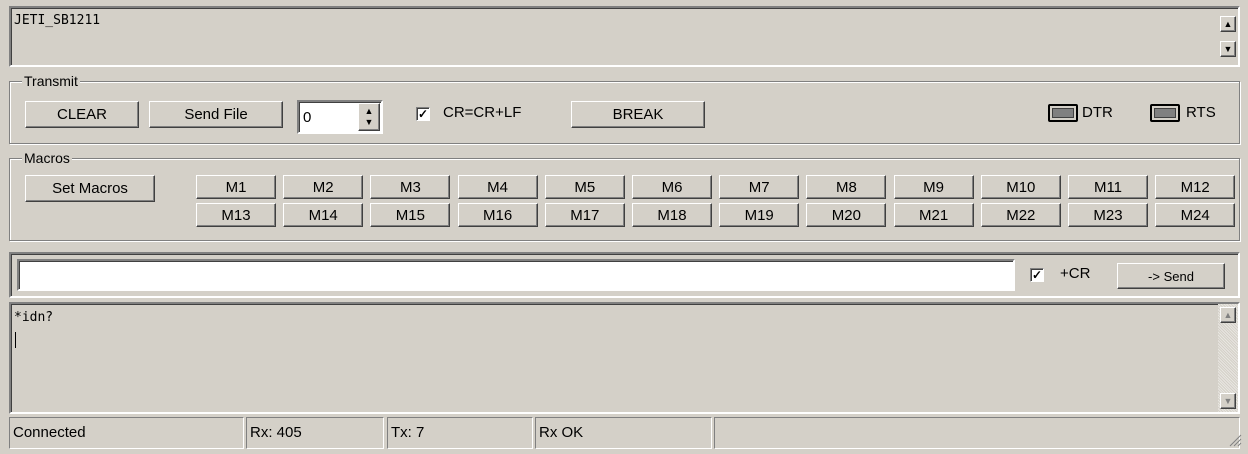  What do you see at coordinates (82, 114) in the screenshot?
I see `clear-button: CLEAR` at bounding box center [82, 114].